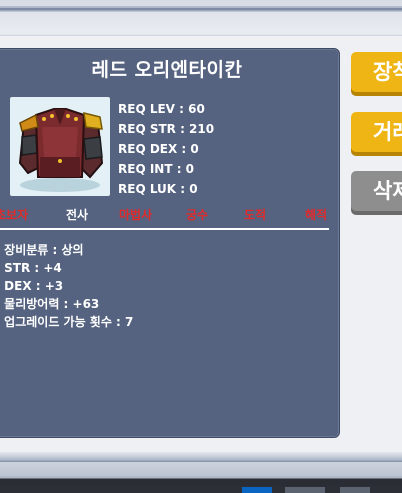 Image resolution: width=402 pixels, height=493 pixels. What do you see at coordinates (66, 304) in the screenshot?
I see `stat-defense: - 물리방어력 : +63` at bounding box center [66, 304].